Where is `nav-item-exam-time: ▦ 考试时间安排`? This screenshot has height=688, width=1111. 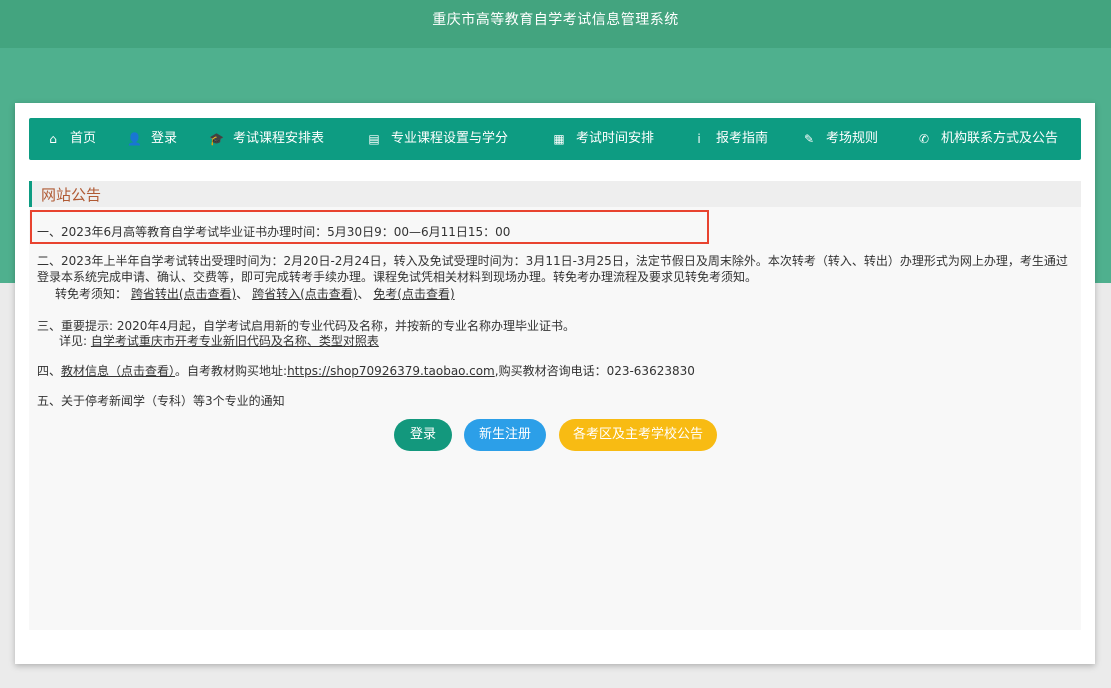
nav-item-exam-time: ▦ 考试时间安排 is located at coordinates (603, 139).